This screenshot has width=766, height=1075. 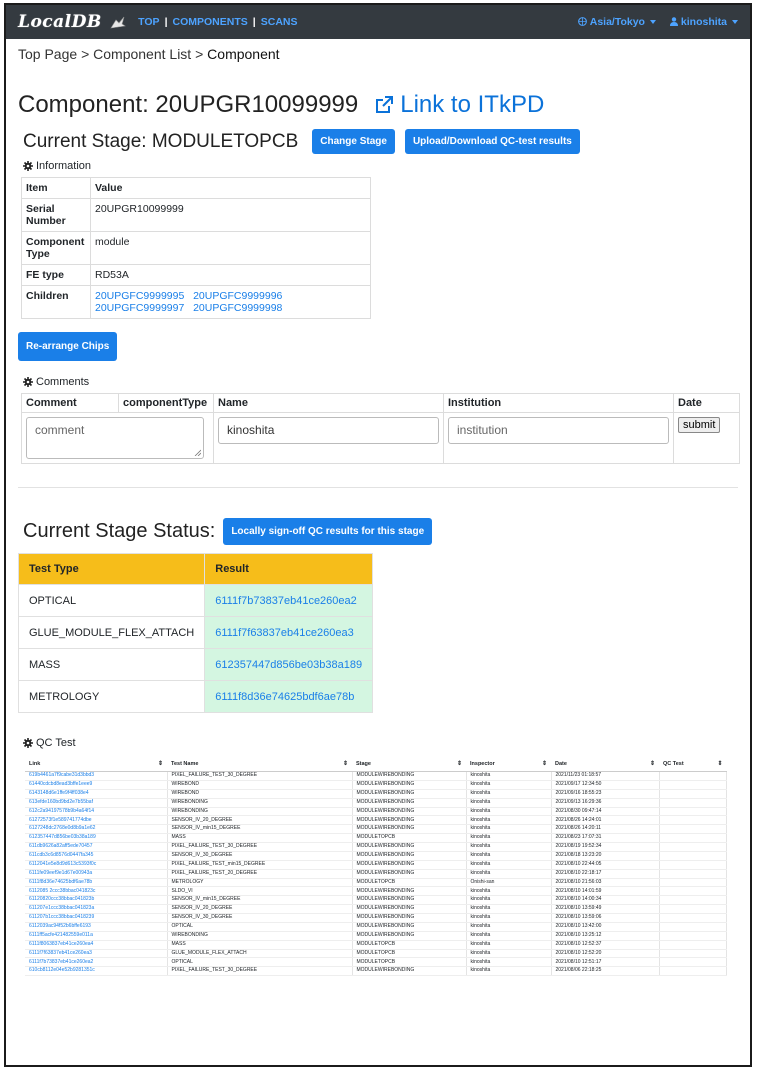 What do you see at coordinates (289, 664) in the screenshot?
I see `status-result-link: 612357447d856be03b38a189` at bounding box center [289, 664].